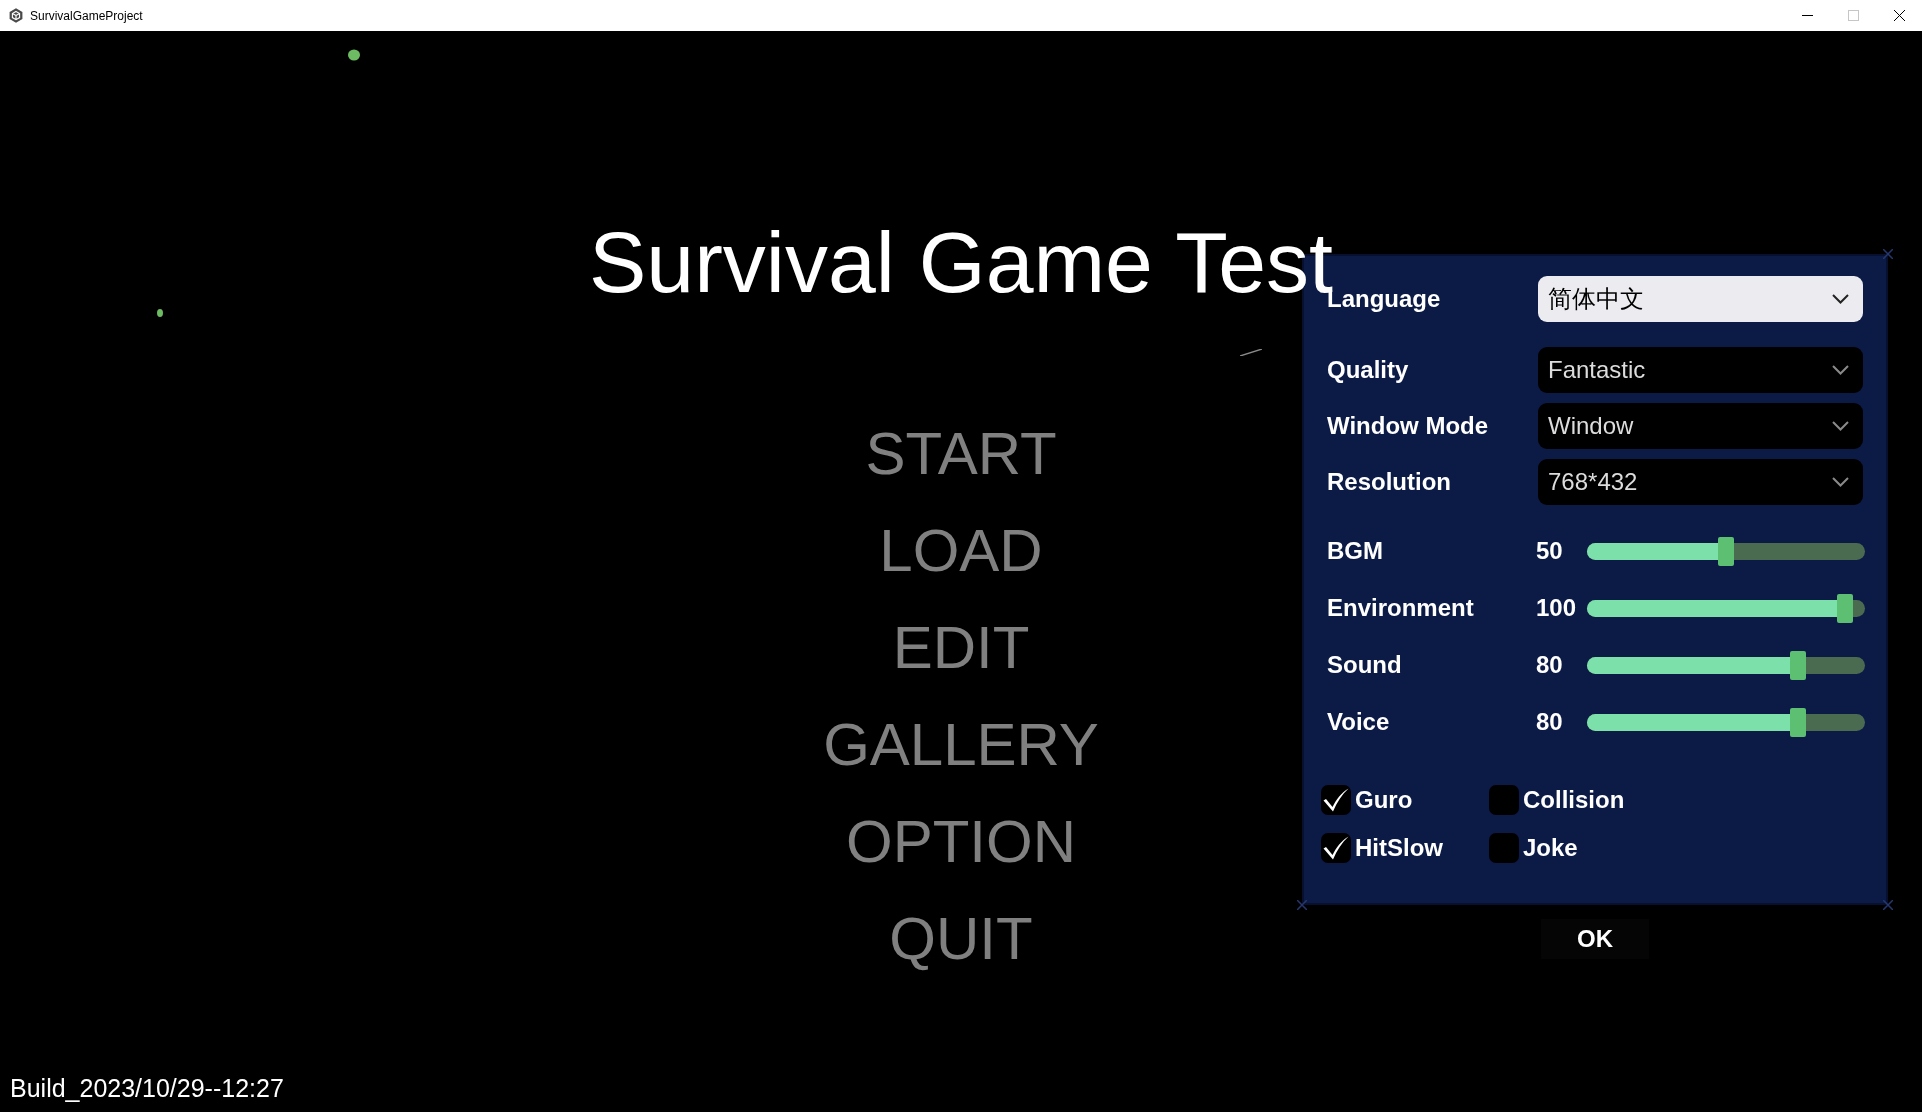 This screenshot has height=1112, width=1922. What do you see at coordinates (961, 550) in the screenshot?
I see `menu-item: LOAD` at bounding box center [961, 550].